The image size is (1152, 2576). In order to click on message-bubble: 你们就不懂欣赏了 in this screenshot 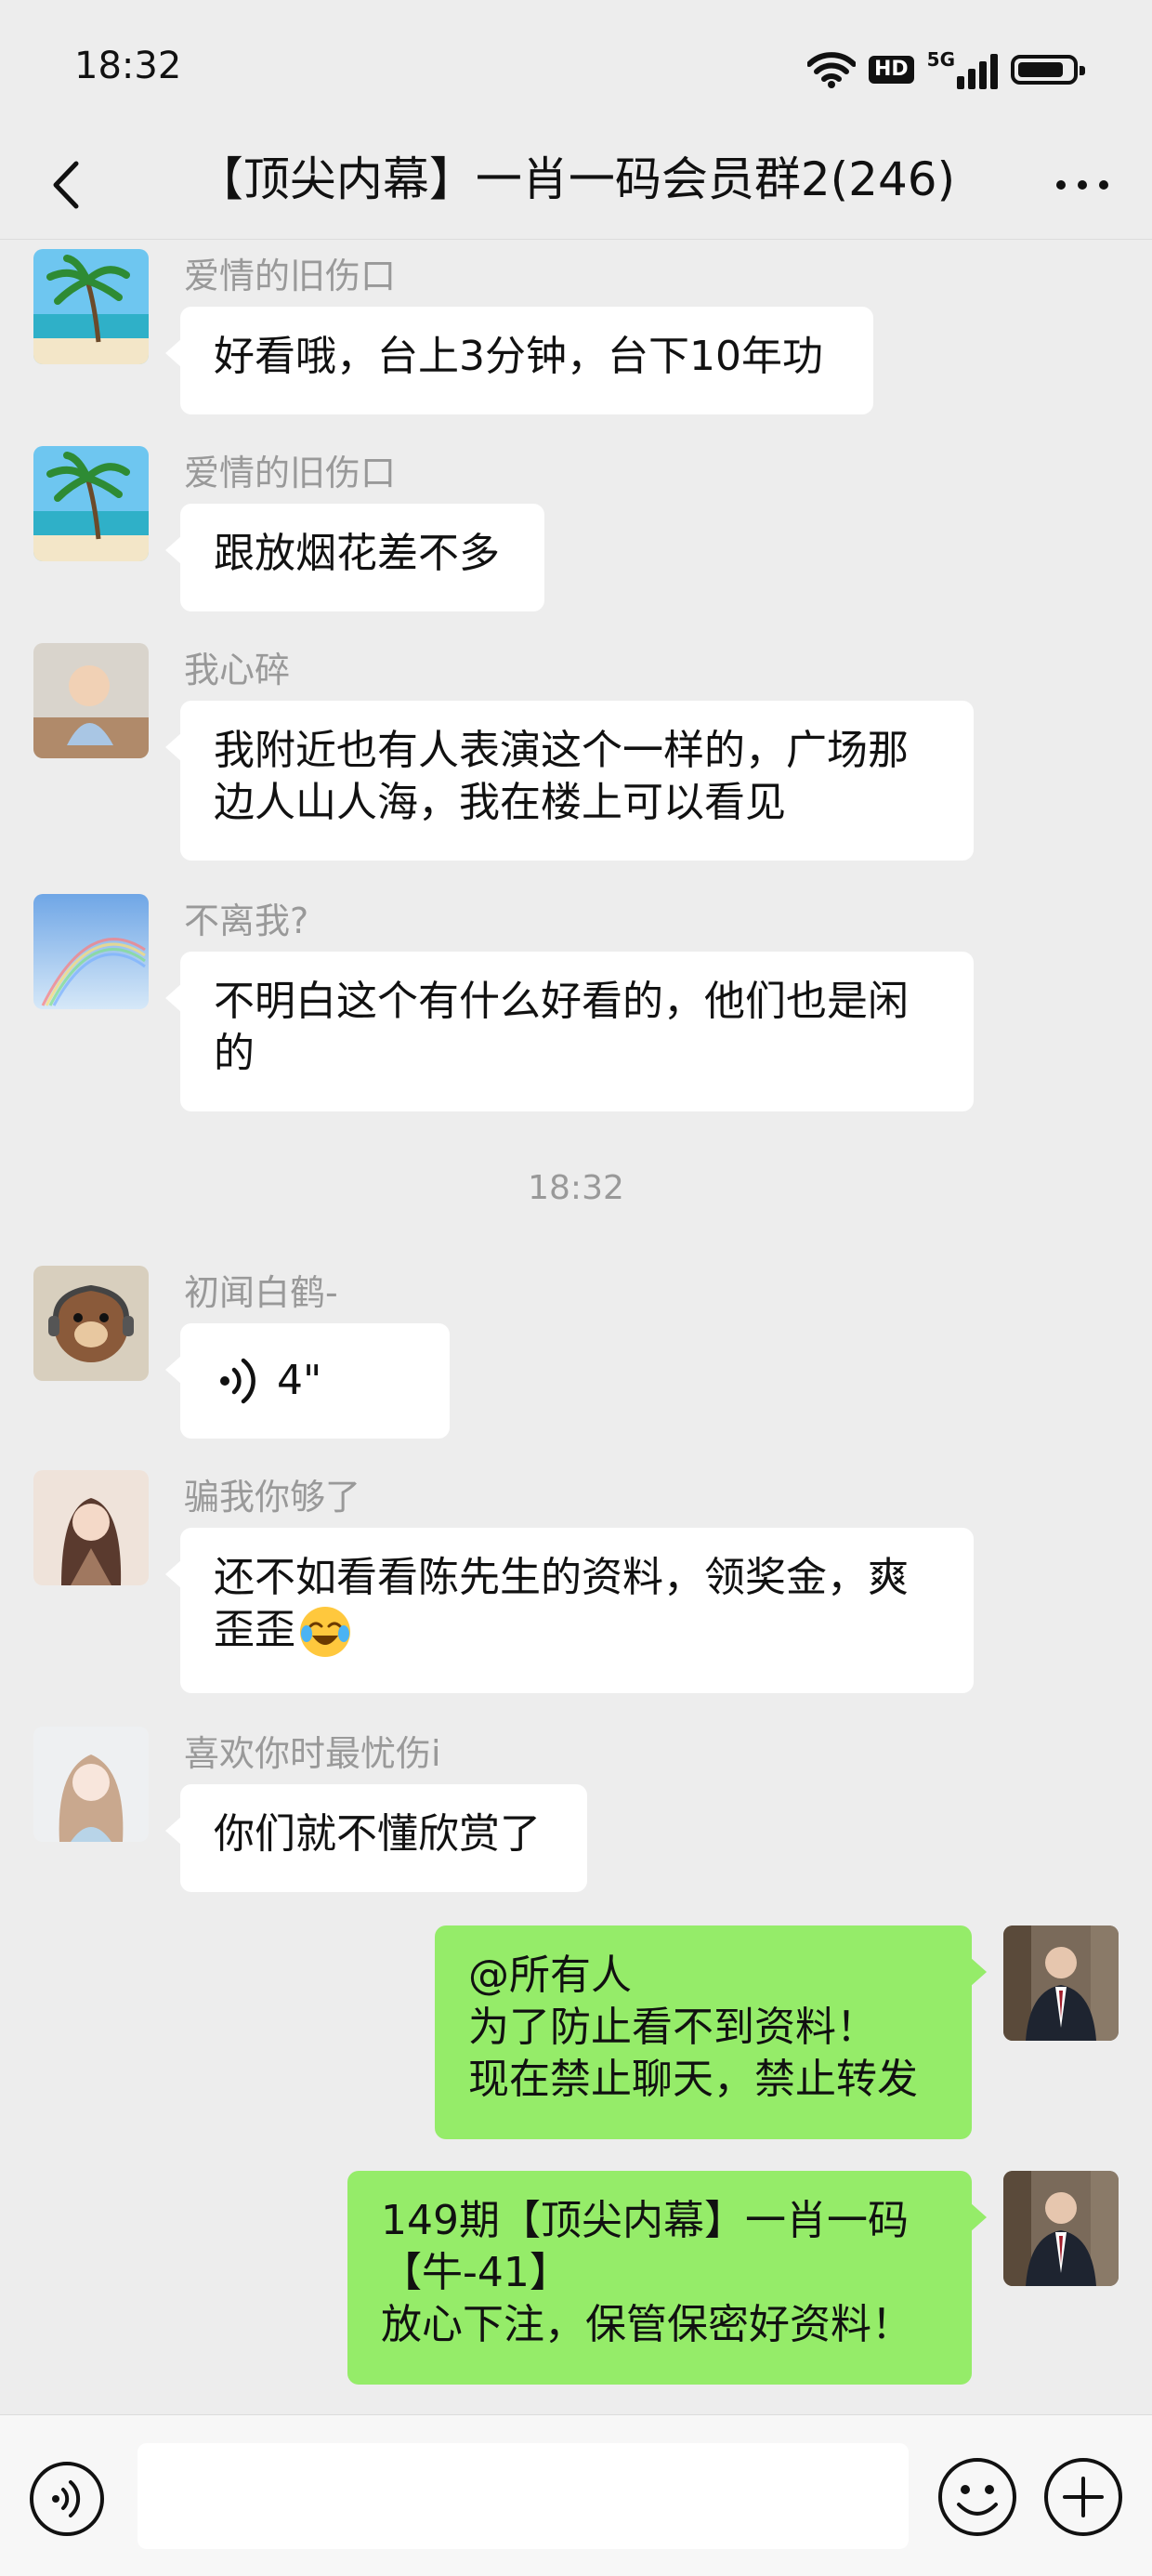, I will do `click(376, 1838)`.